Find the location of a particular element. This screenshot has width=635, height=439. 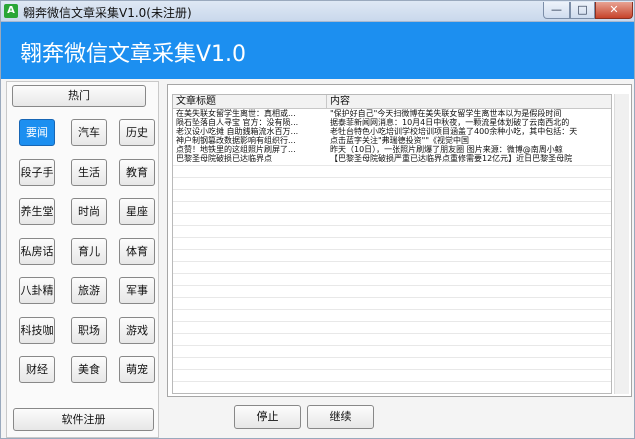

vertical-scrollbar is located at coordinates (621, 244).